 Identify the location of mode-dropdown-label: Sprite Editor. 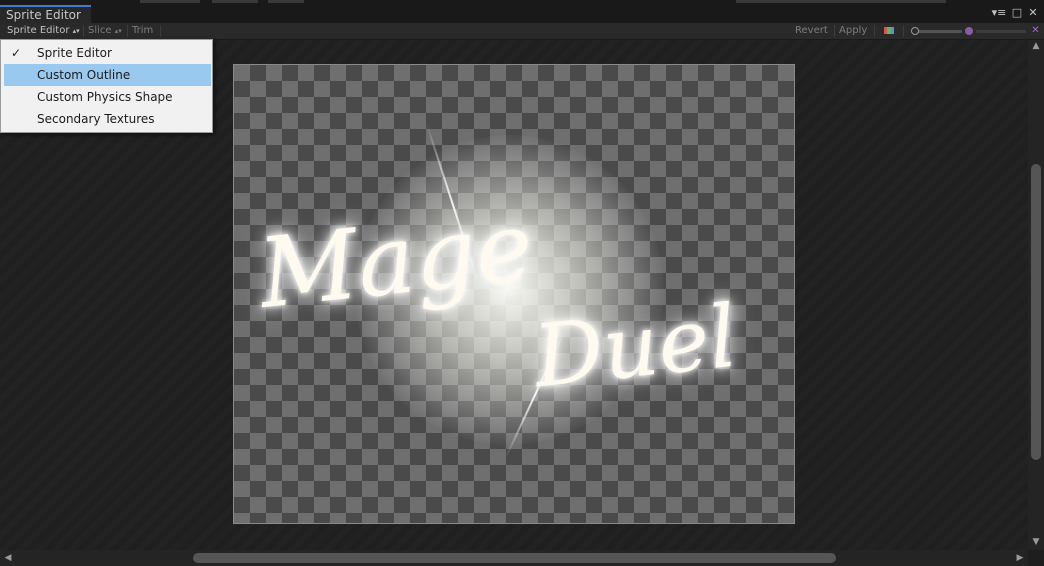
(38, 30).